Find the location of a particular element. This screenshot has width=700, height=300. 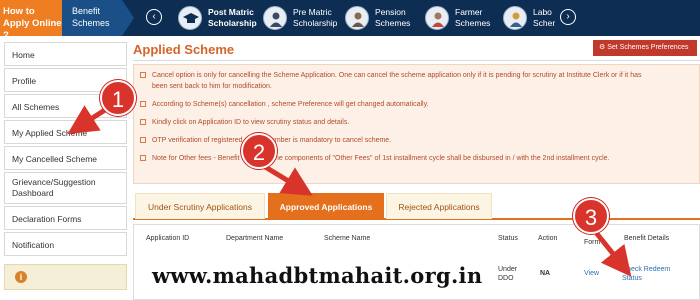

arrow-to-my-applied-scheme is located at coordinates (88, 120).